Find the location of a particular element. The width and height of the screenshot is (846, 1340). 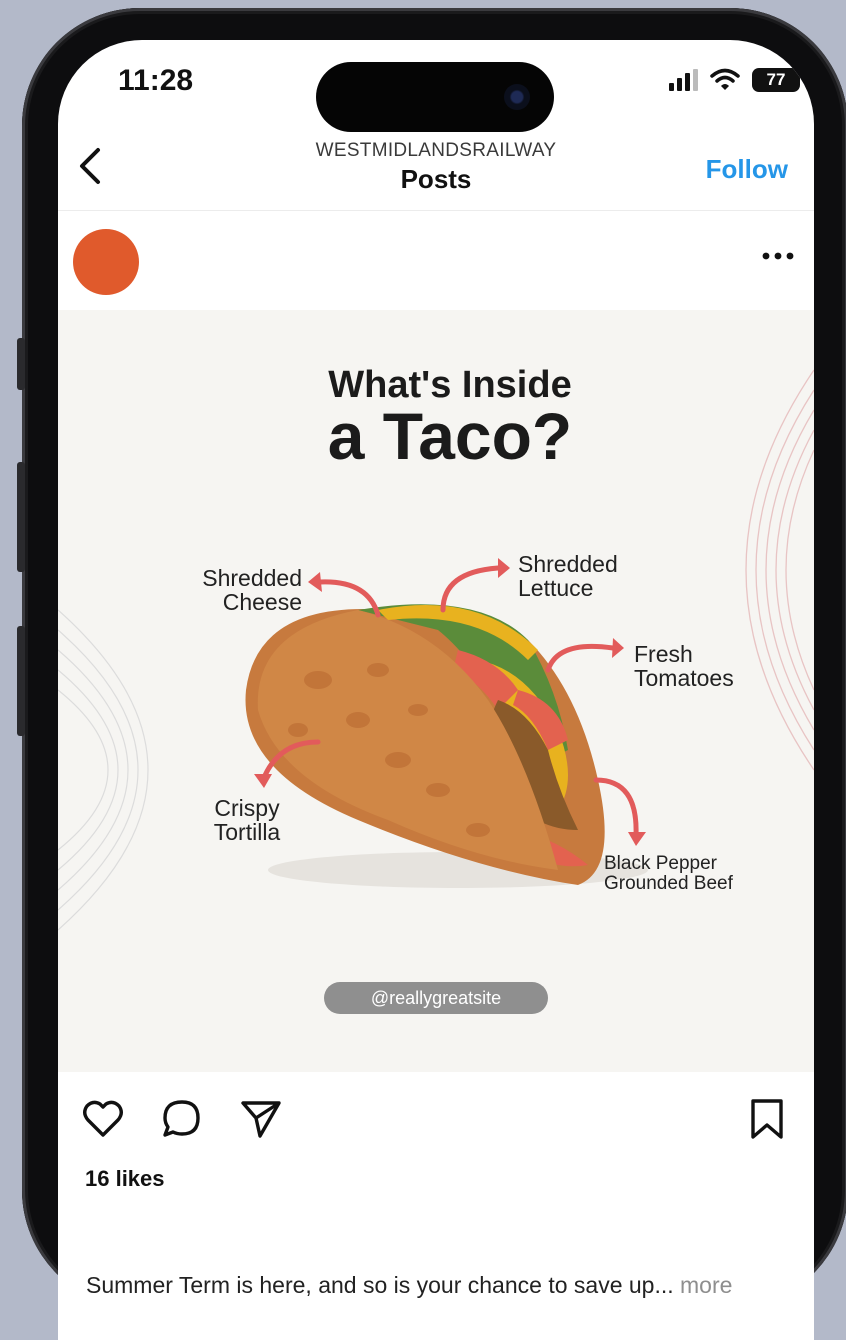

status-icons: 77 is located at coordinates (734, 80).